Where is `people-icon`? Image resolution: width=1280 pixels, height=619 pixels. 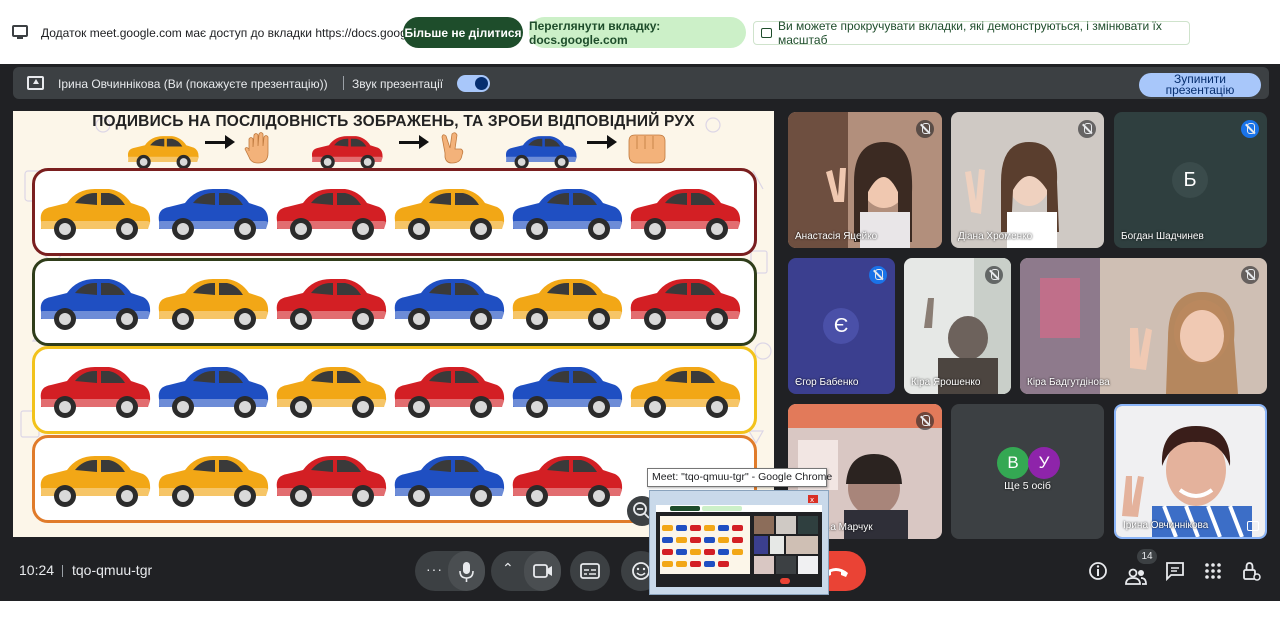
people-icon is located at coordinates (1136, 576).